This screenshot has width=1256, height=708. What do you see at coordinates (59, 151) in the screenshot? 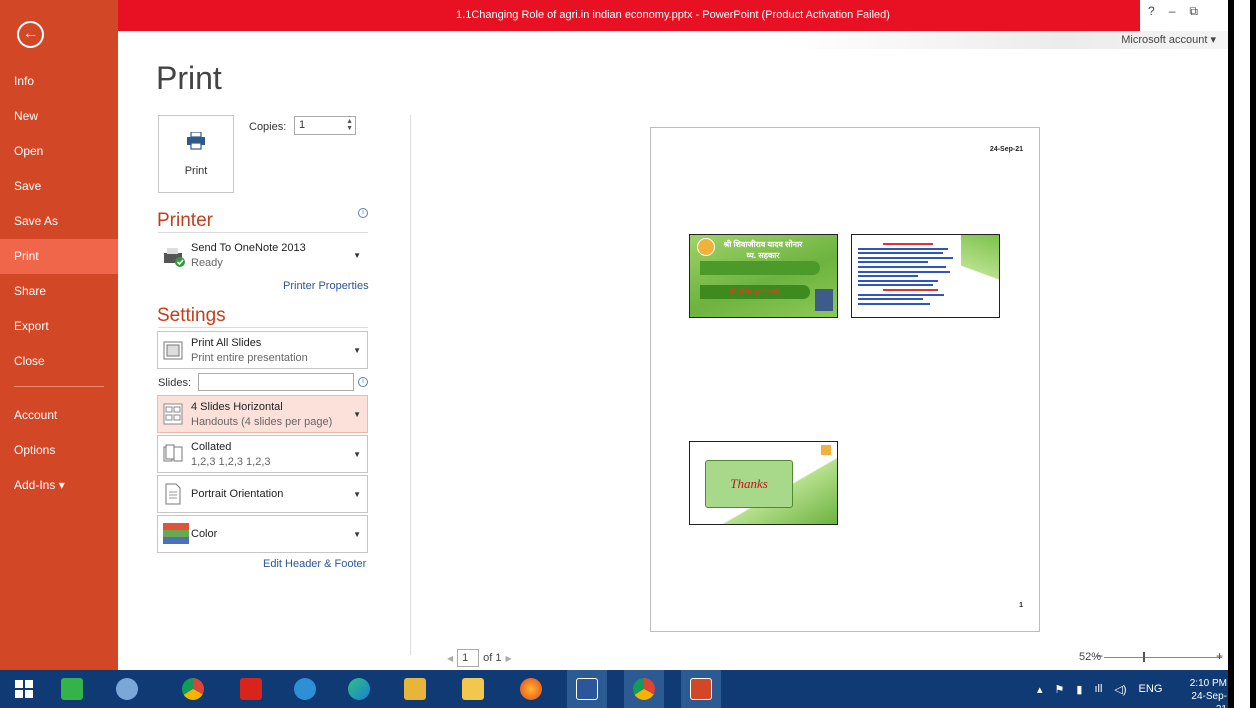
I see `sidebar-item-open: Open` at bounding box center [59, 151].